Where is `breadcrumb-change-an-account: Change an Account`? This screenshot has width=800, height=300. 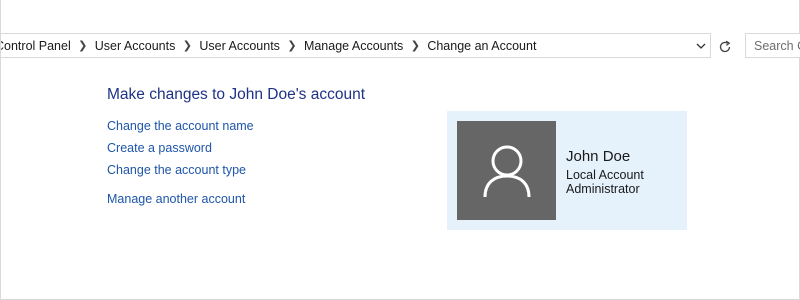 breadcrumb-change-an-account: Change an Account is located at coordinates (481, 46).